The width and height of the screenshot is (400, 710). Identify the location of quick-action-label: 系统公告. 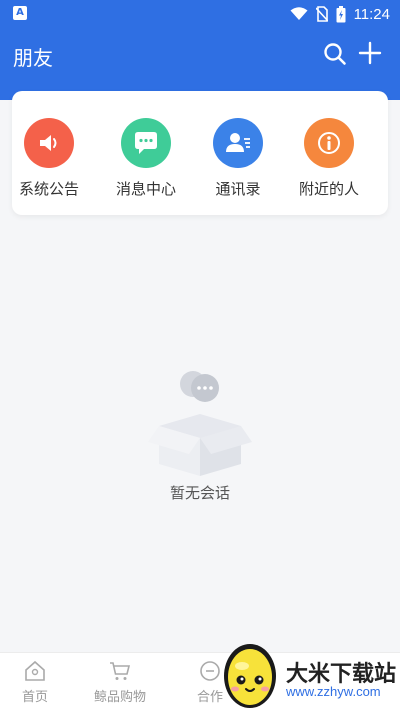
(48, 189).